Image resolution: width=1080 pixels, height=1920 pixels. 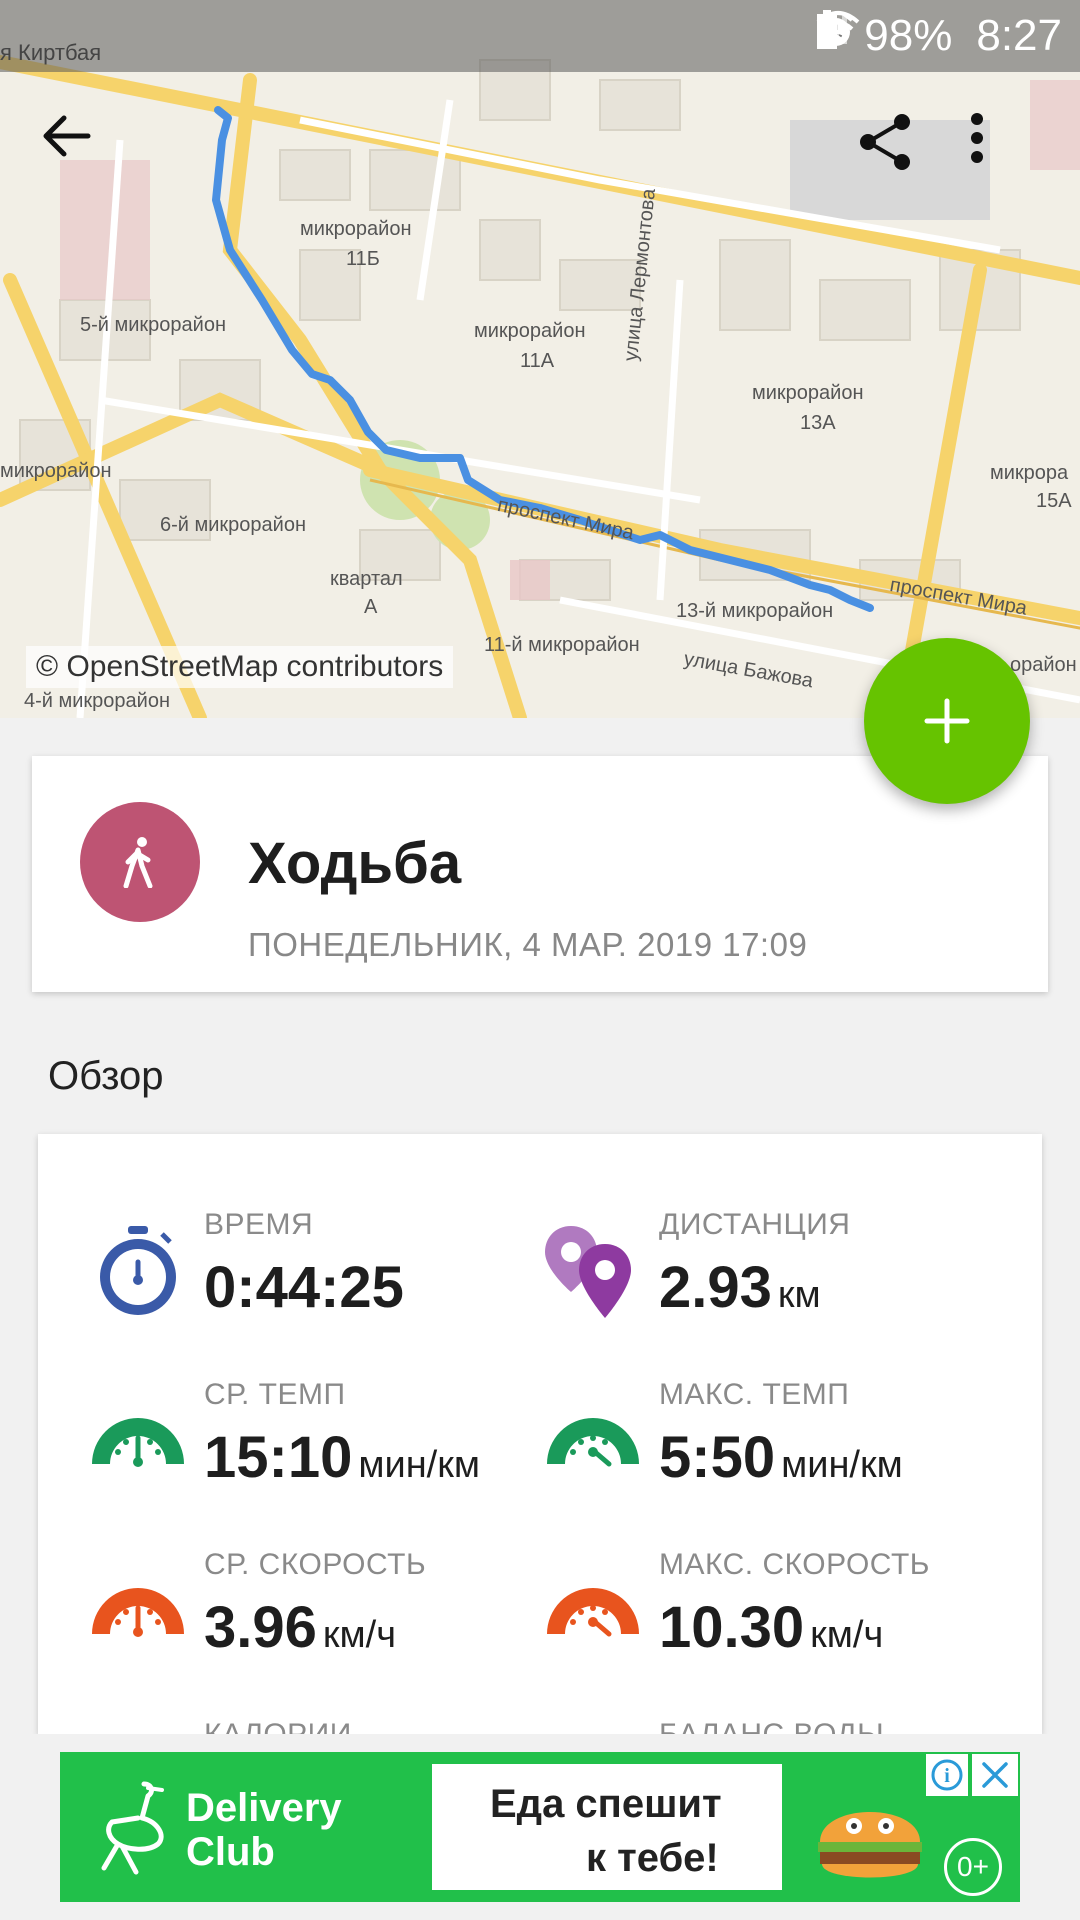 What do you see at coordinates (259, 1224) in the screenshot?
I see `stat-label: ВРЕМЯ` at bounding box center [259, 1224].